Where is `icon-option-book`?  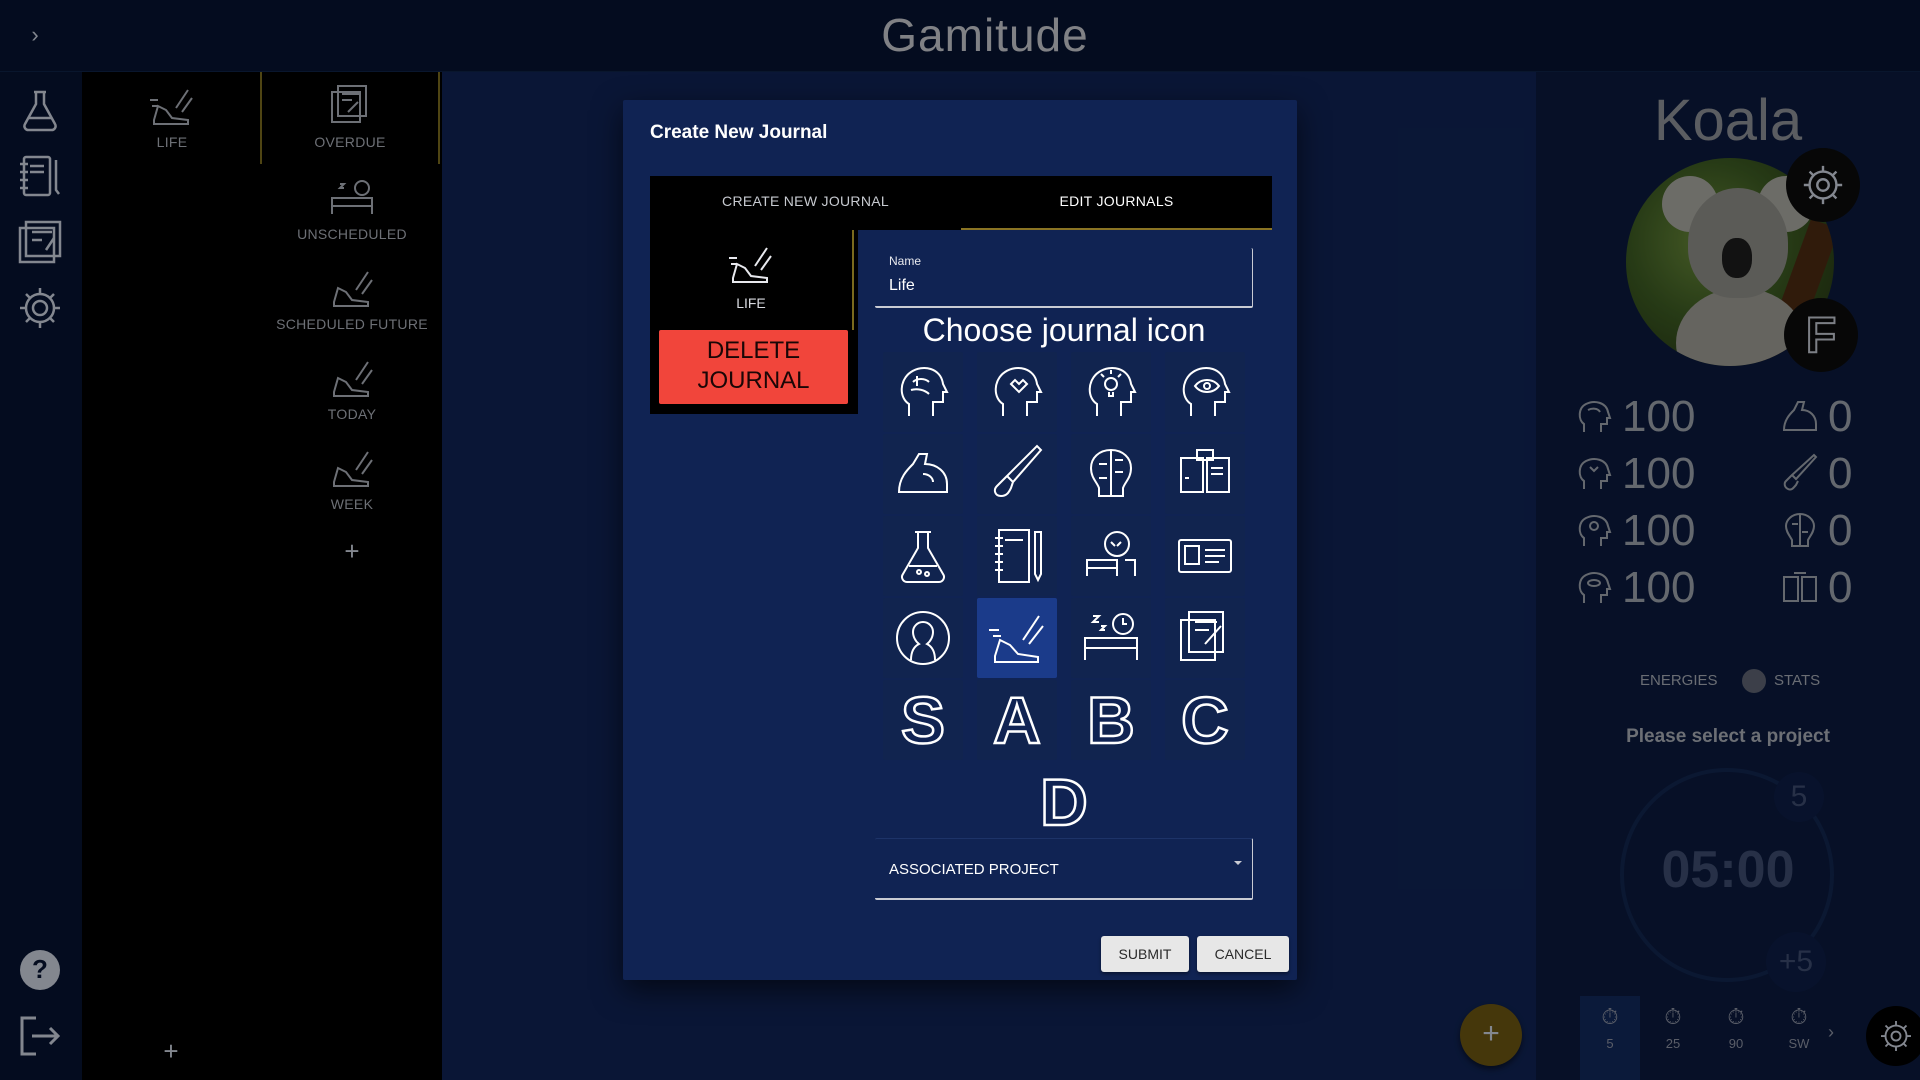 icon-option-book is located at coordinates (1205, 474).